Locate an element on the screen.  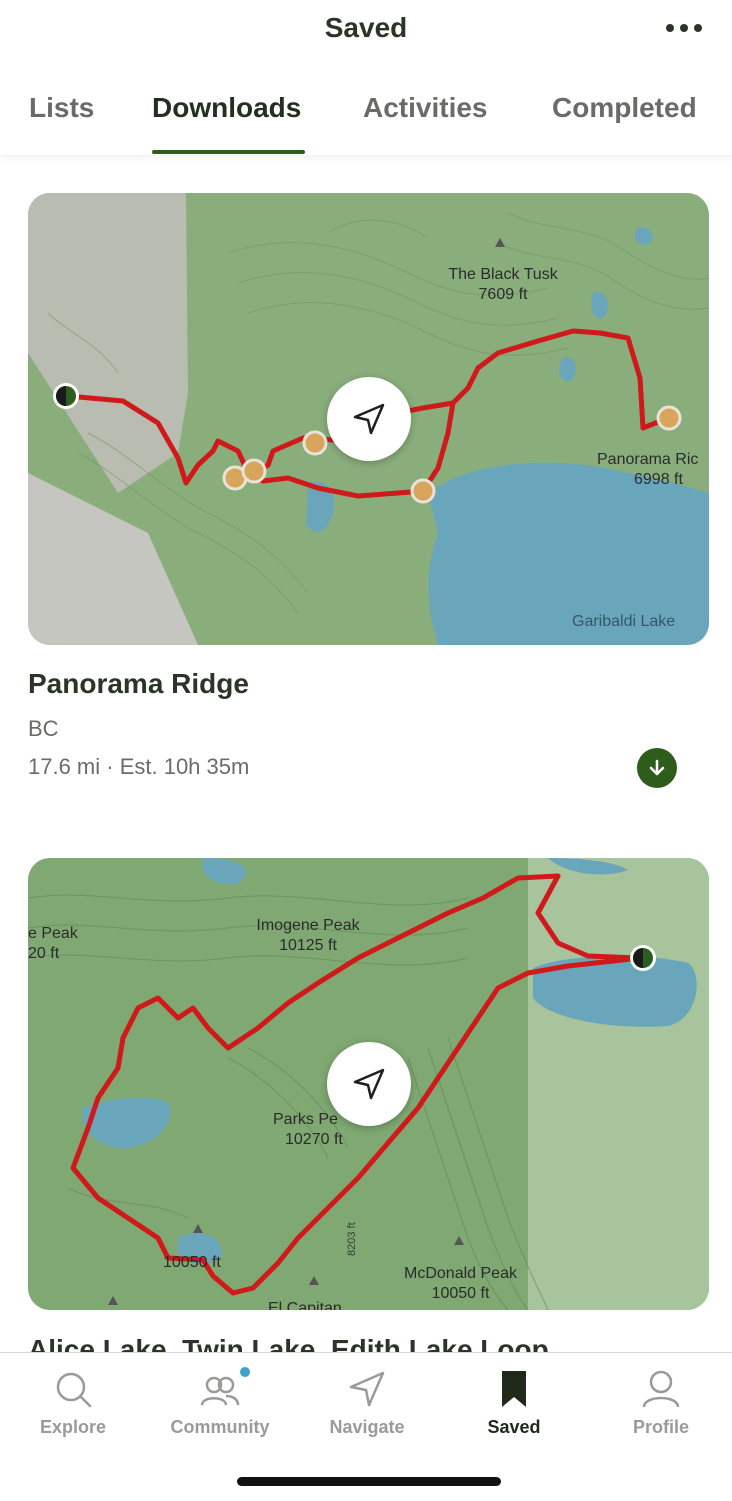
bookmark-icon is located at coordinates (514, 1389).